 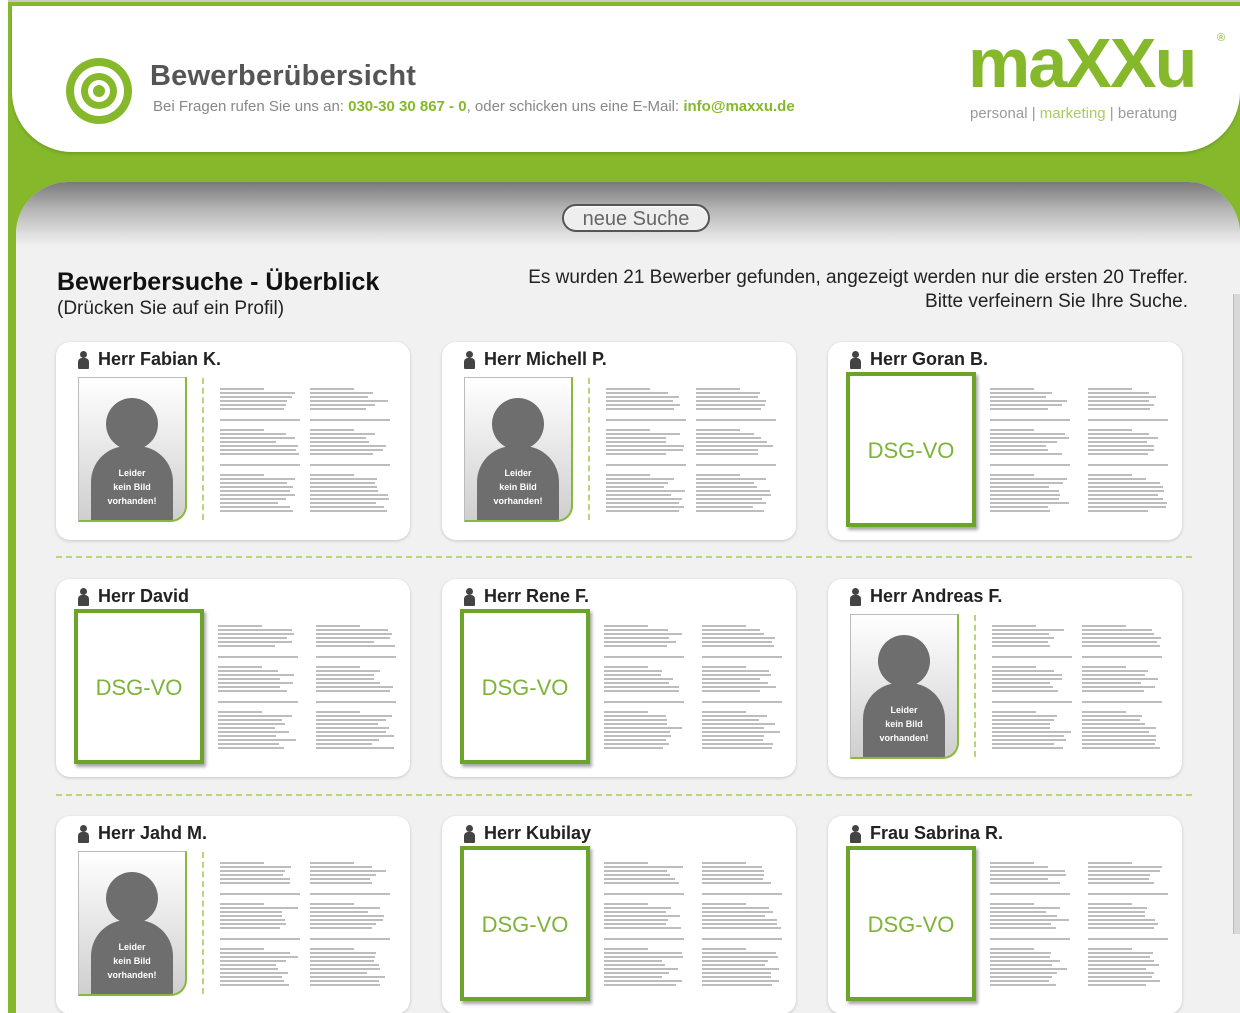 I want to click on tagline-personal: personal, so click(x=999, y=113).